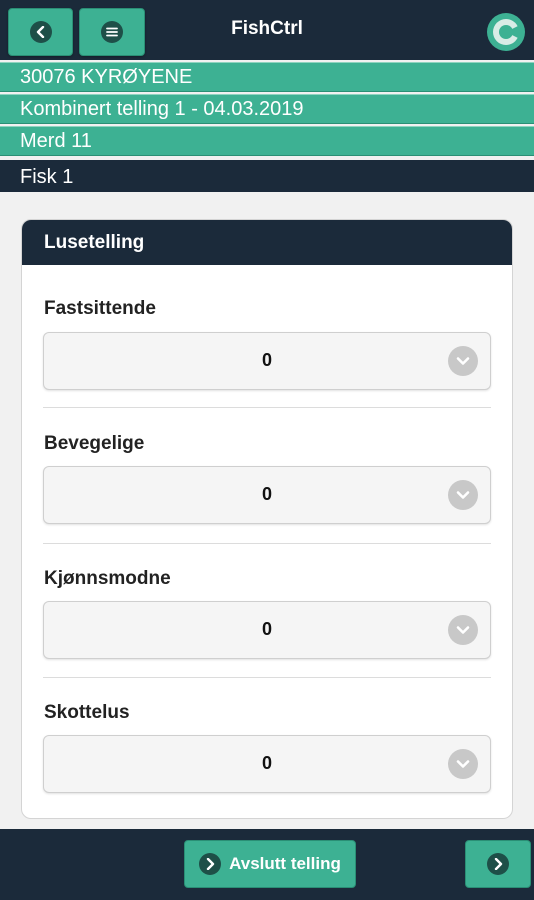 Image resolution: width=534 pixels, height=900 pixels. What do you see at coordinates (100, 308) in the screenshot?
I see `field-label-fastsittende: Fastsittende` at bounding box center [100, 308].